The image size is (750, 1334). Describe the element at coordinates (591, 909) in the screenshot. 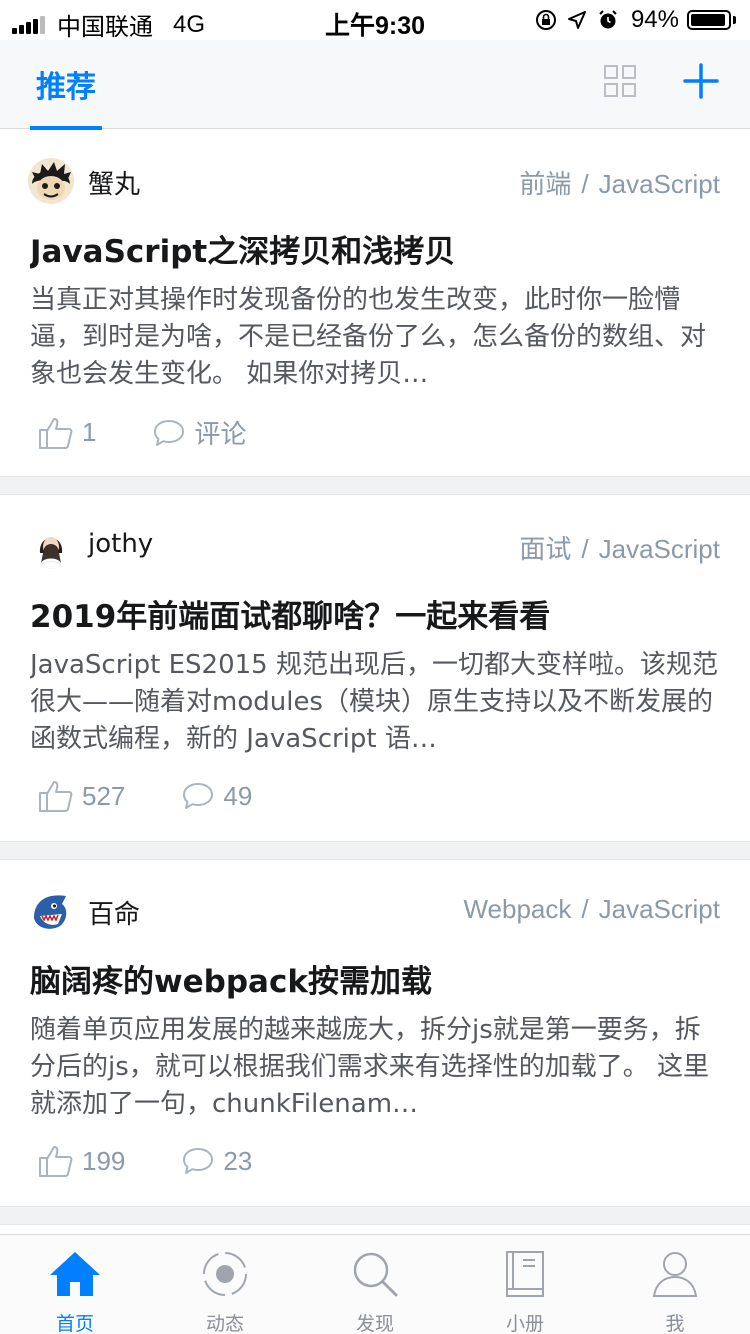

I see `article-tags: Webpack / JavaScript` at that location.